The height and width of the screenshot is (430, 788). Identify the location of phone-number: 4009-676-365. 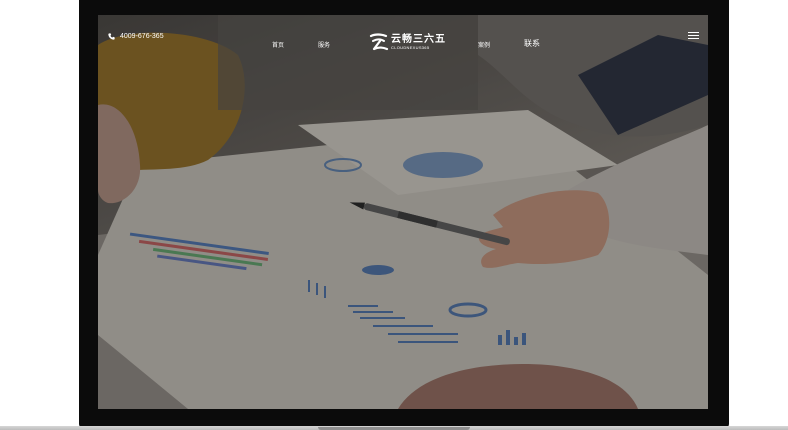
(142, 36).